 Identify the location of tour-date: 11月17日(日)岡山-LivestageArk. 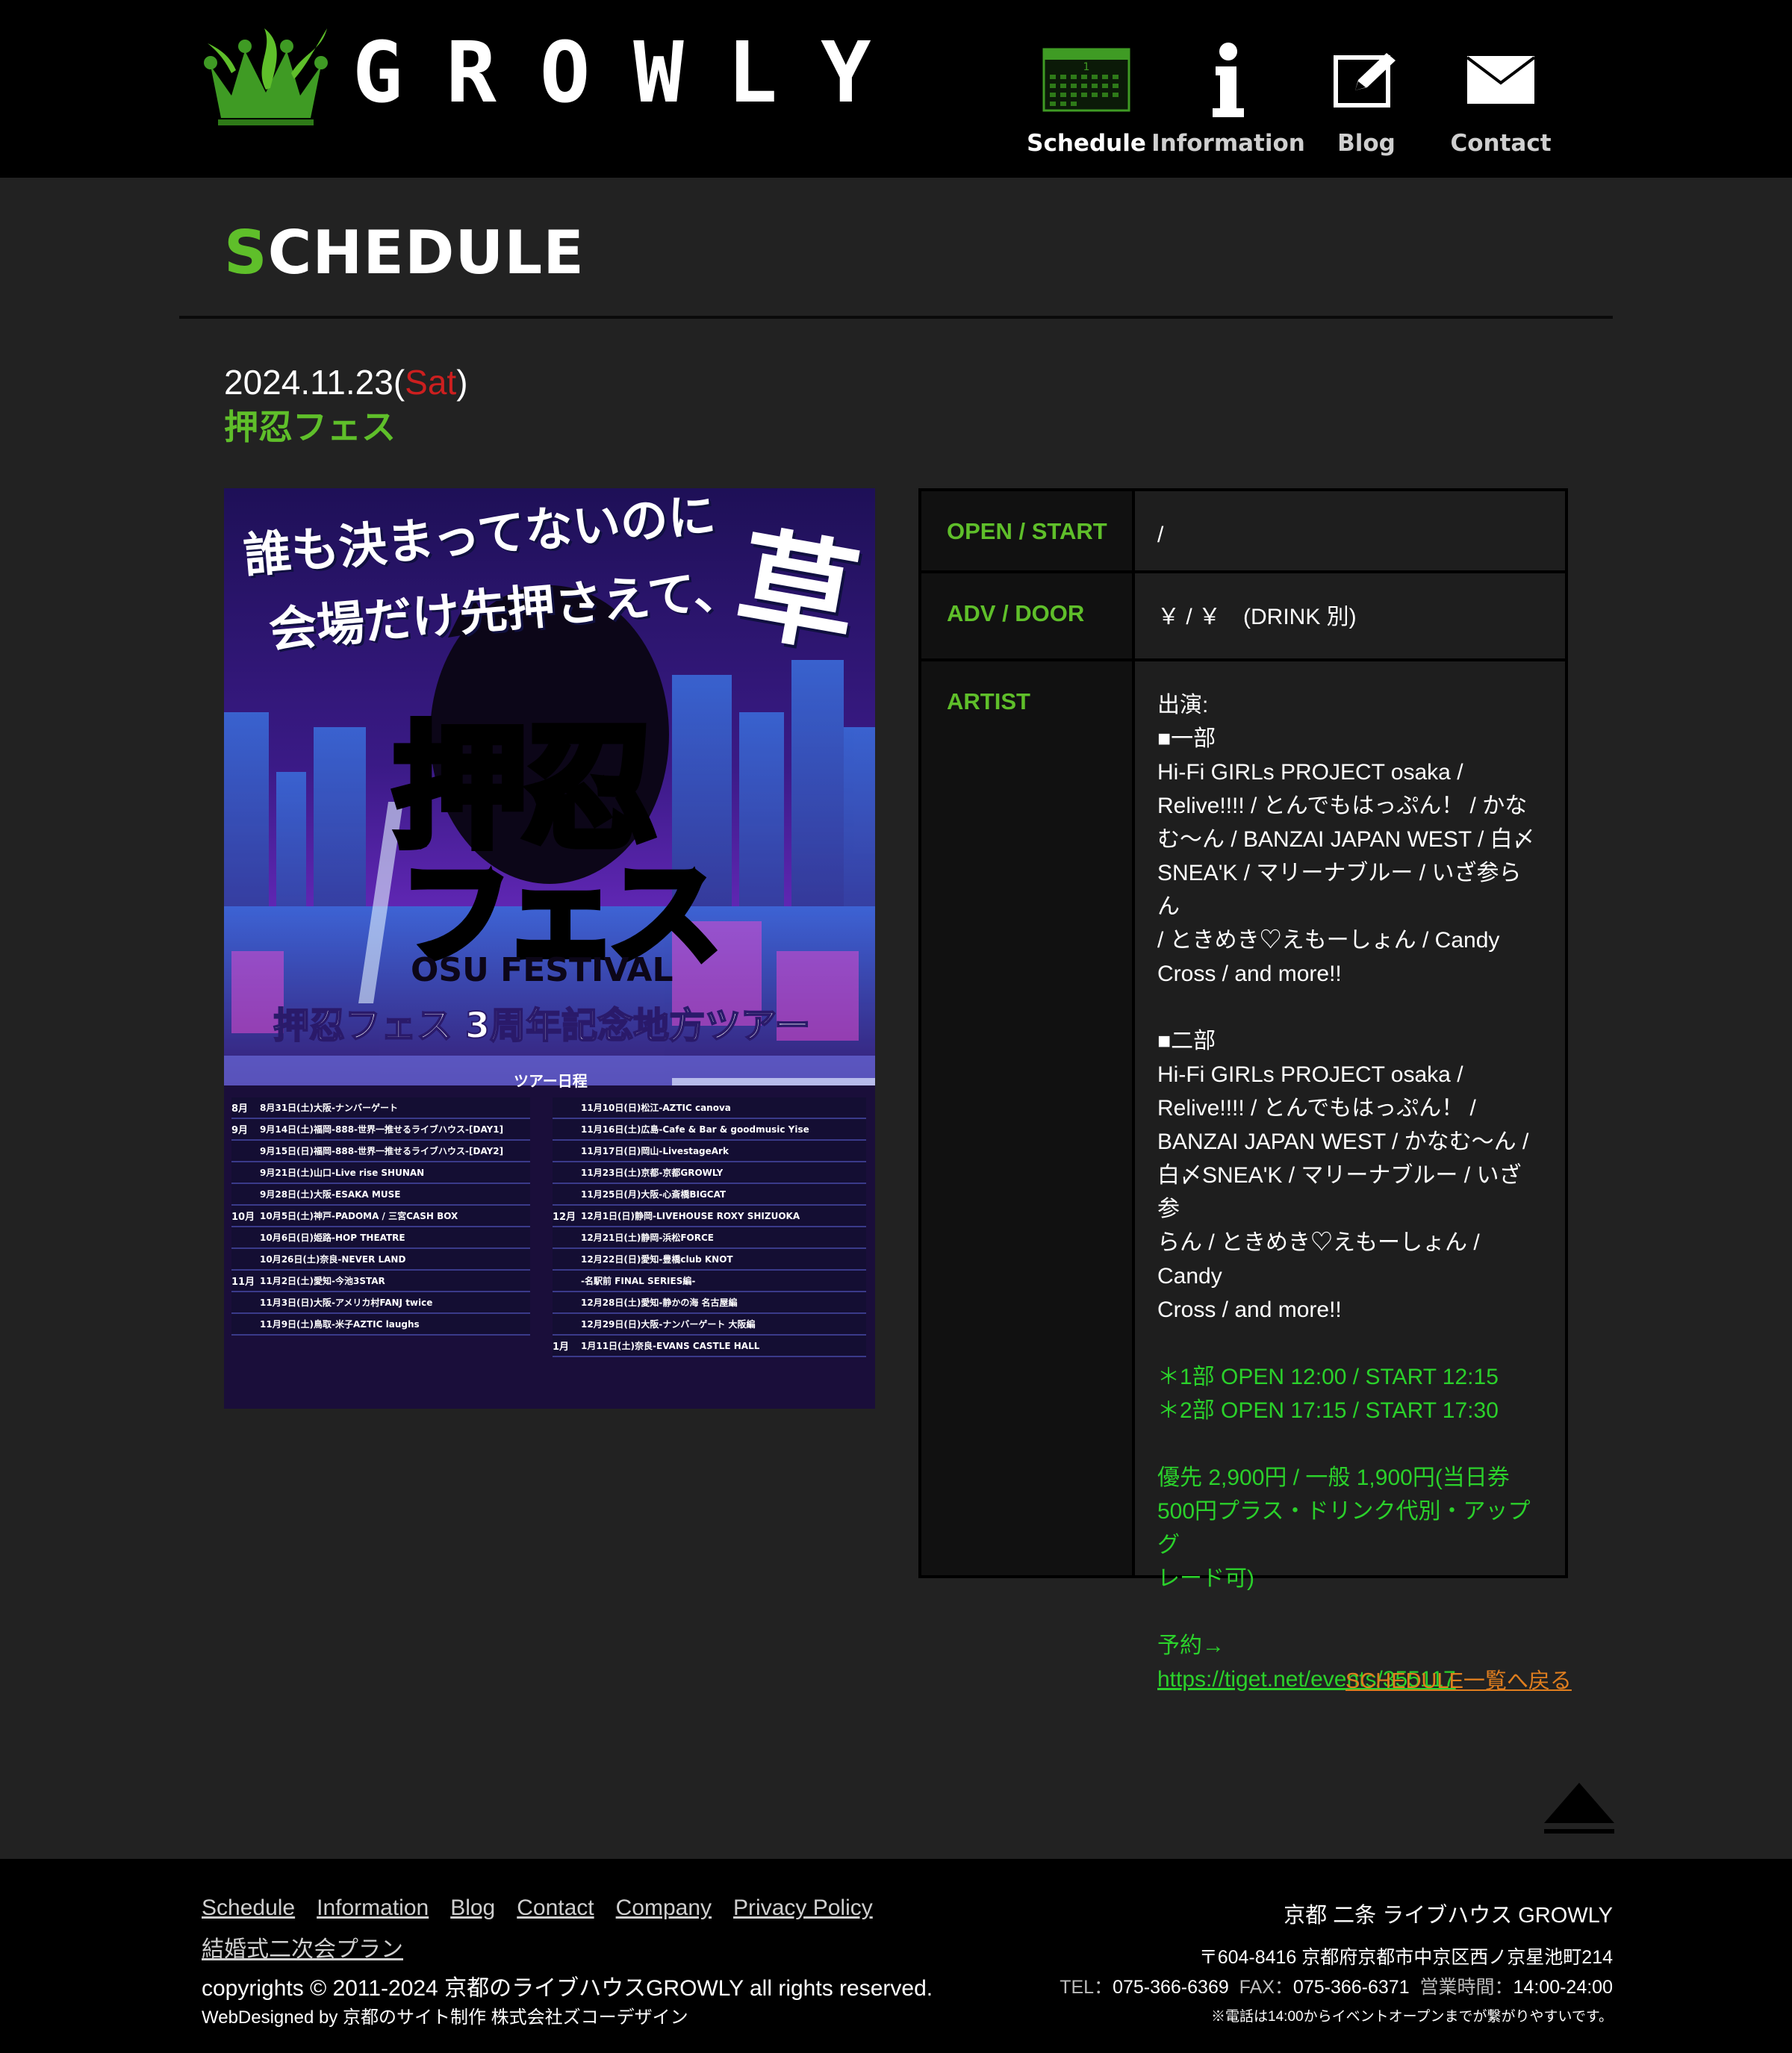
(655, 1151).